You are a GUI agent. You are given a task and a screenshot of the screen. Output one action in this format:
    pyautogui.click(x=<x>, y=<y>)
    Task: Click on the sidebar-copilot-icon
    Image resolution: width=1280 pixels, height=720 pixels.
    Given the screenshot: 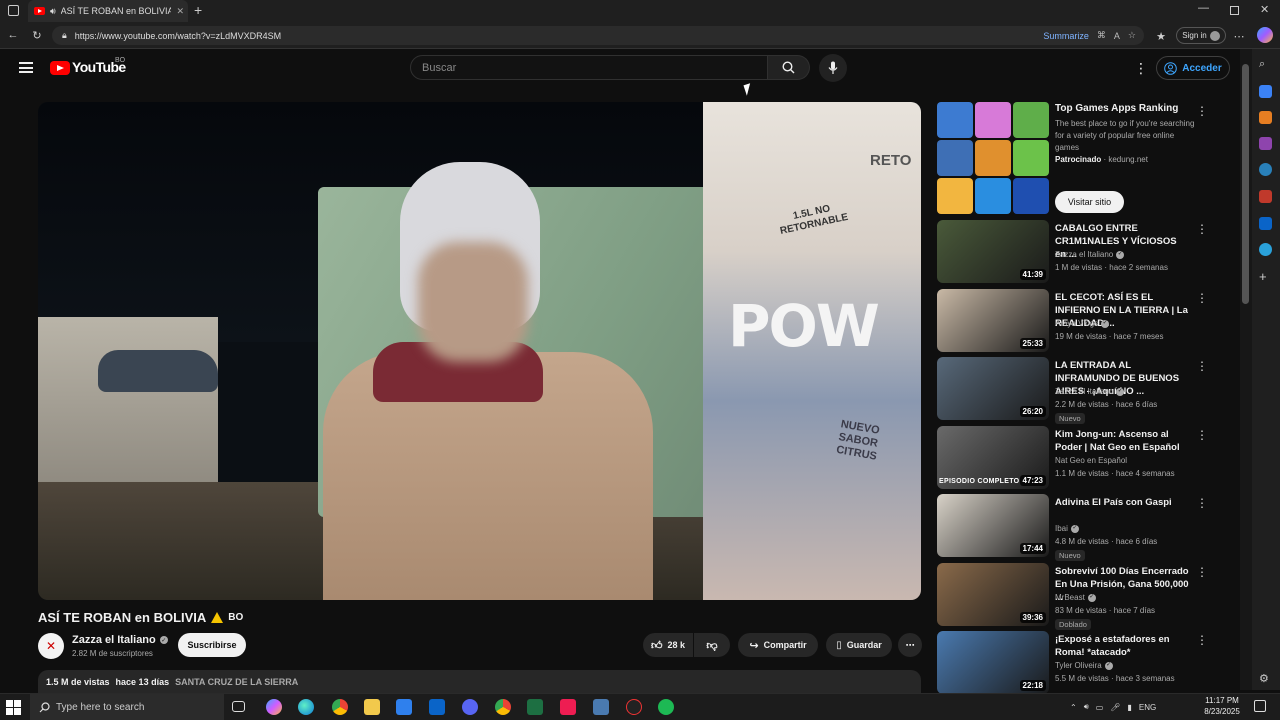 What is the action you would take?
    pyautogui.click(x=1265, y=169)
    